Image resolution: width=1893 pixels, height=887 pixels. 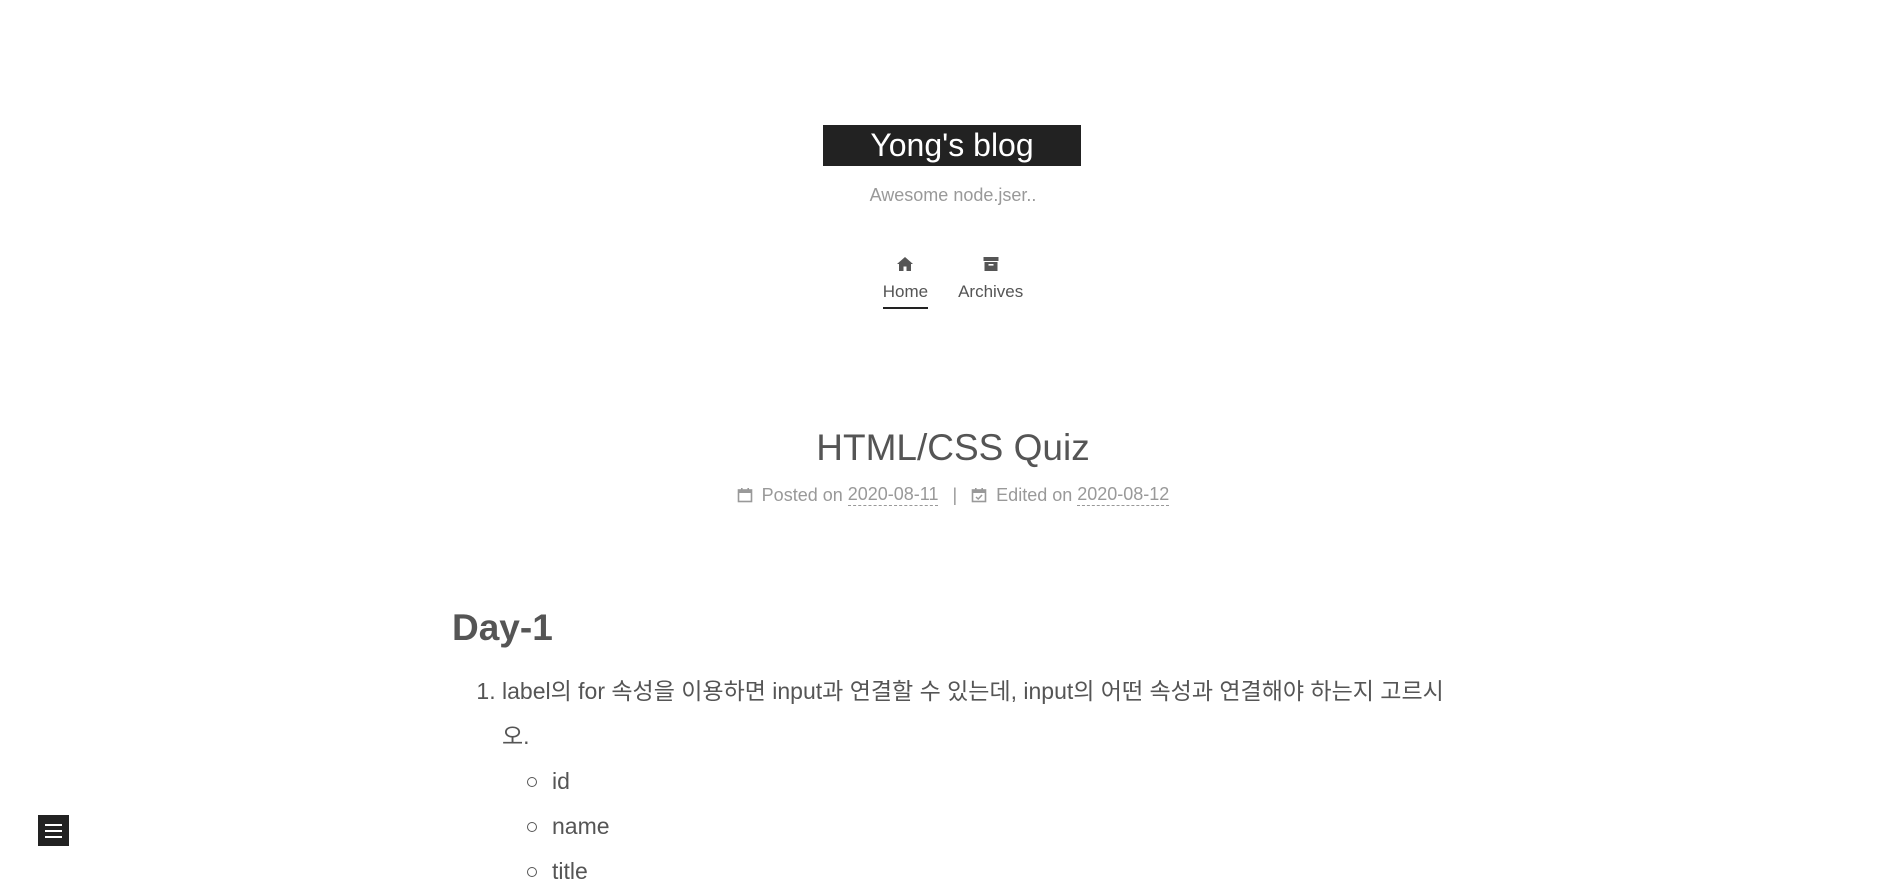 I want to click on site-subtitle: Awesome node.jser.., so click(x=953, y=195).